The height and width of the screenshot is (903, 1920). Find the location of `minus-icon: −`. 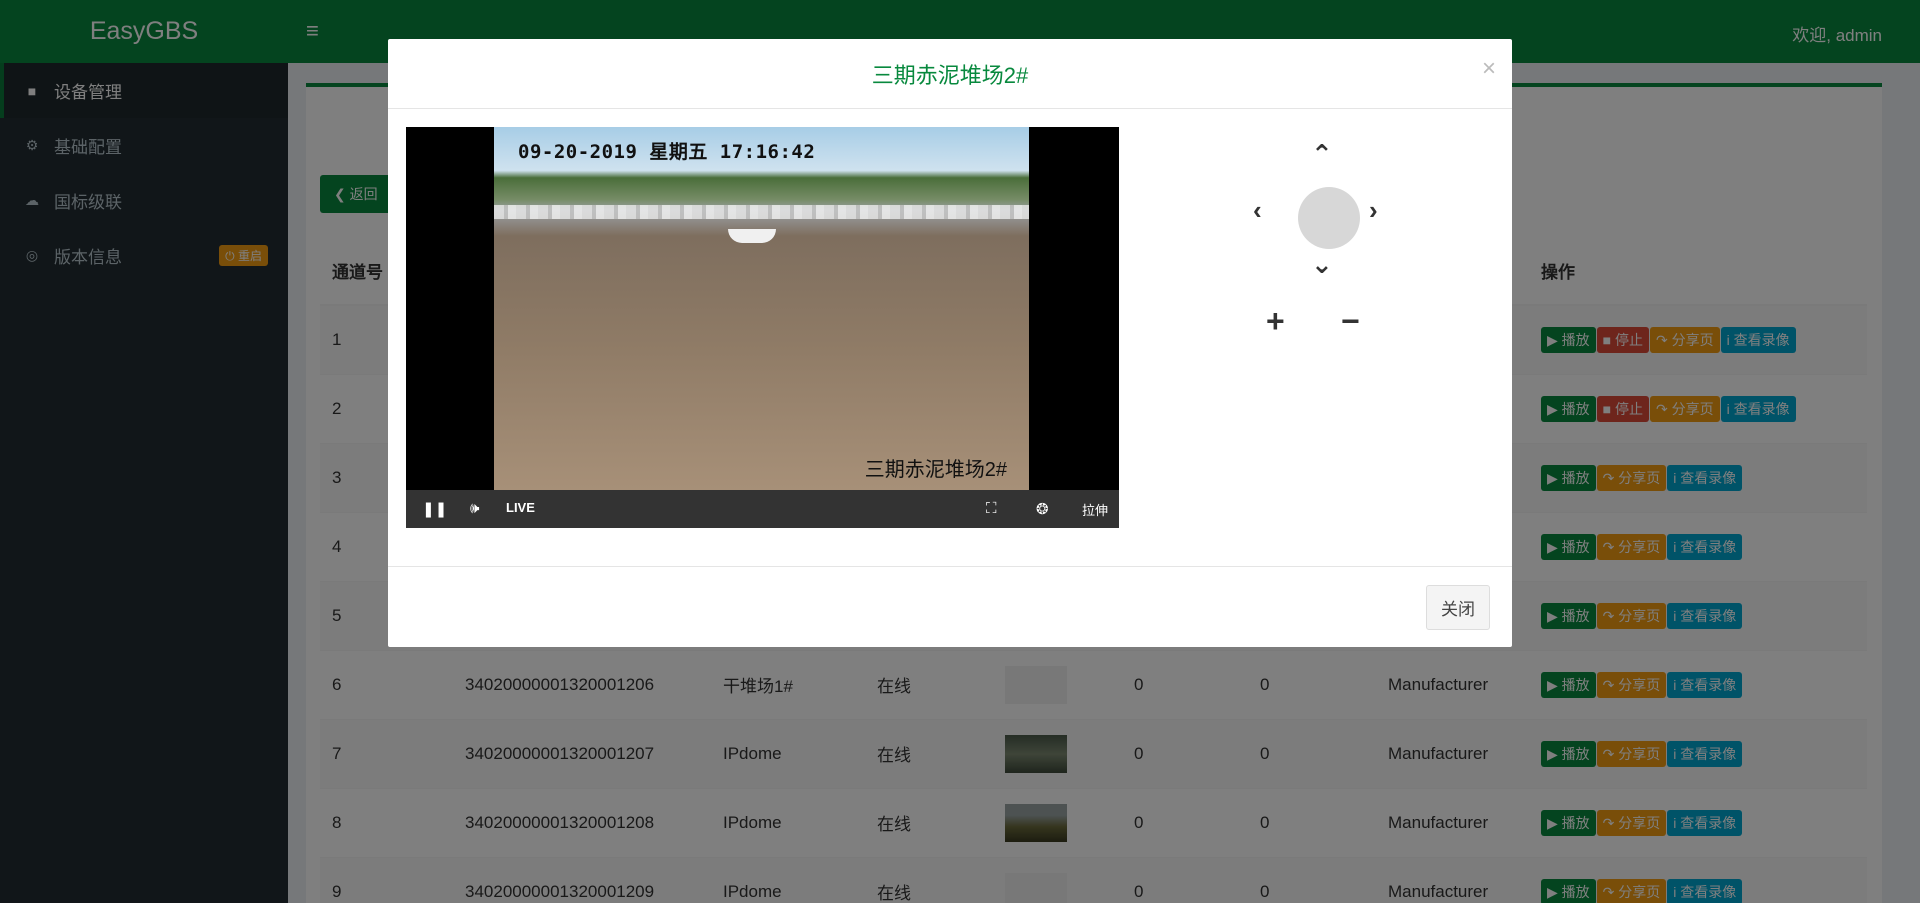

minus-icon: − is located at coordinates (1350, 321).